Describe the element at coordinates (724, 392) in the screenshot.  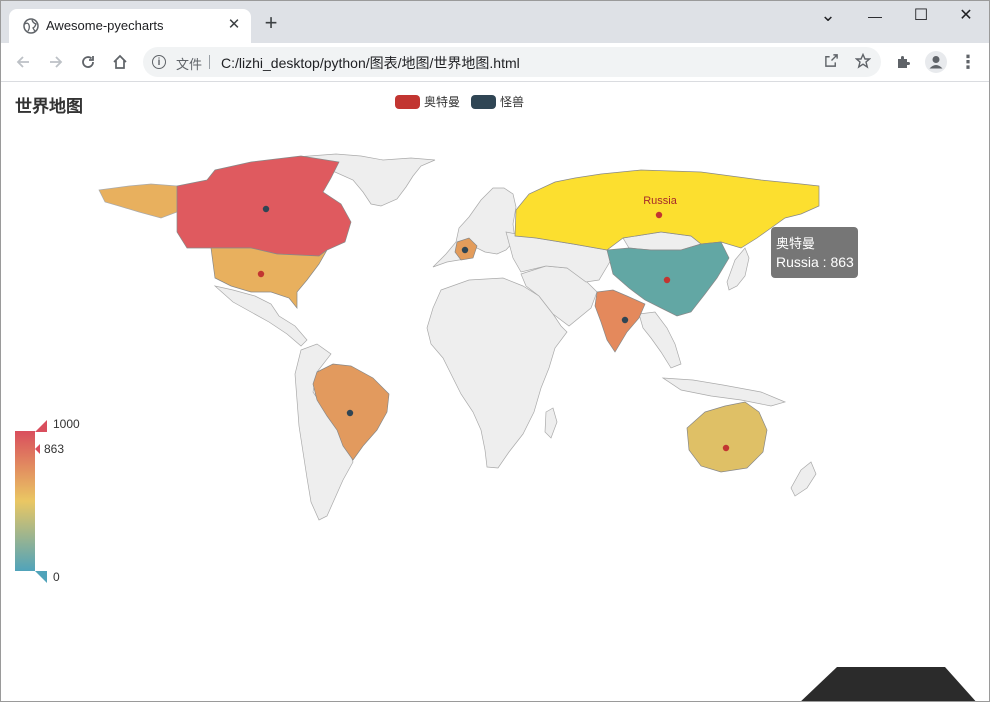
I see `region-indonesia` at that location.